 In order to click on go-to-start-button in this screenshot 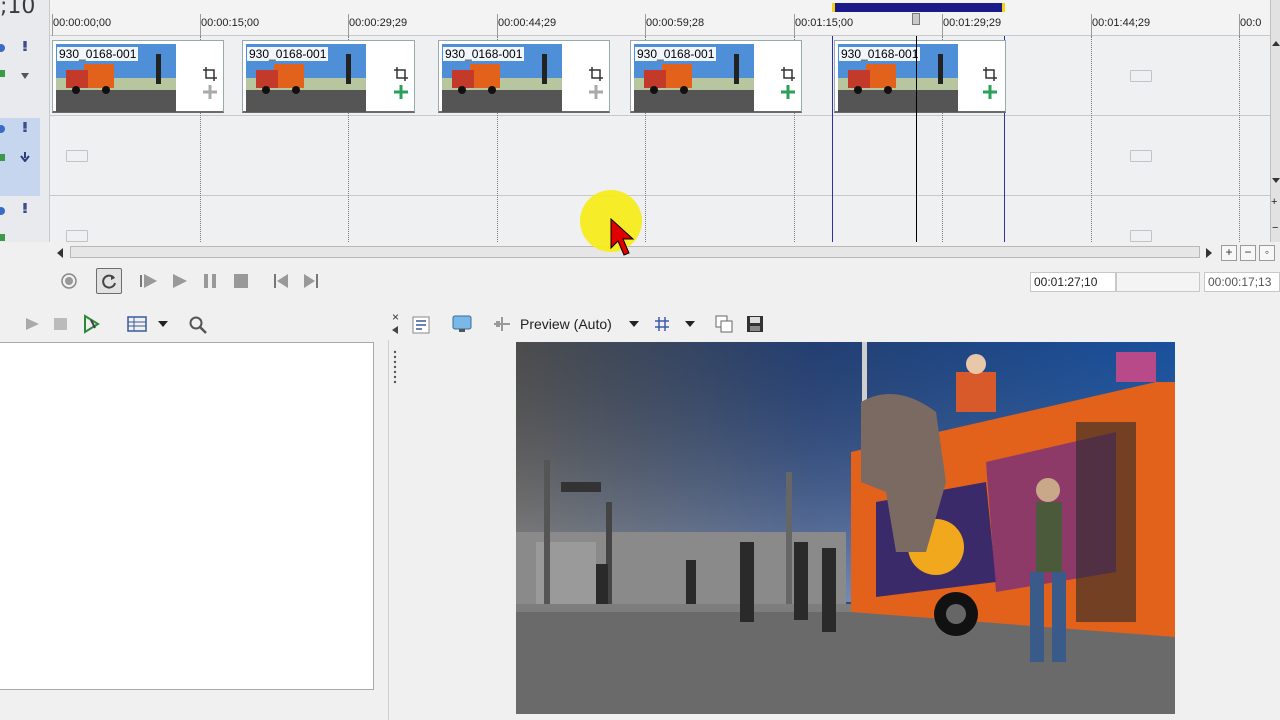, I will do `click(281, 281)`.